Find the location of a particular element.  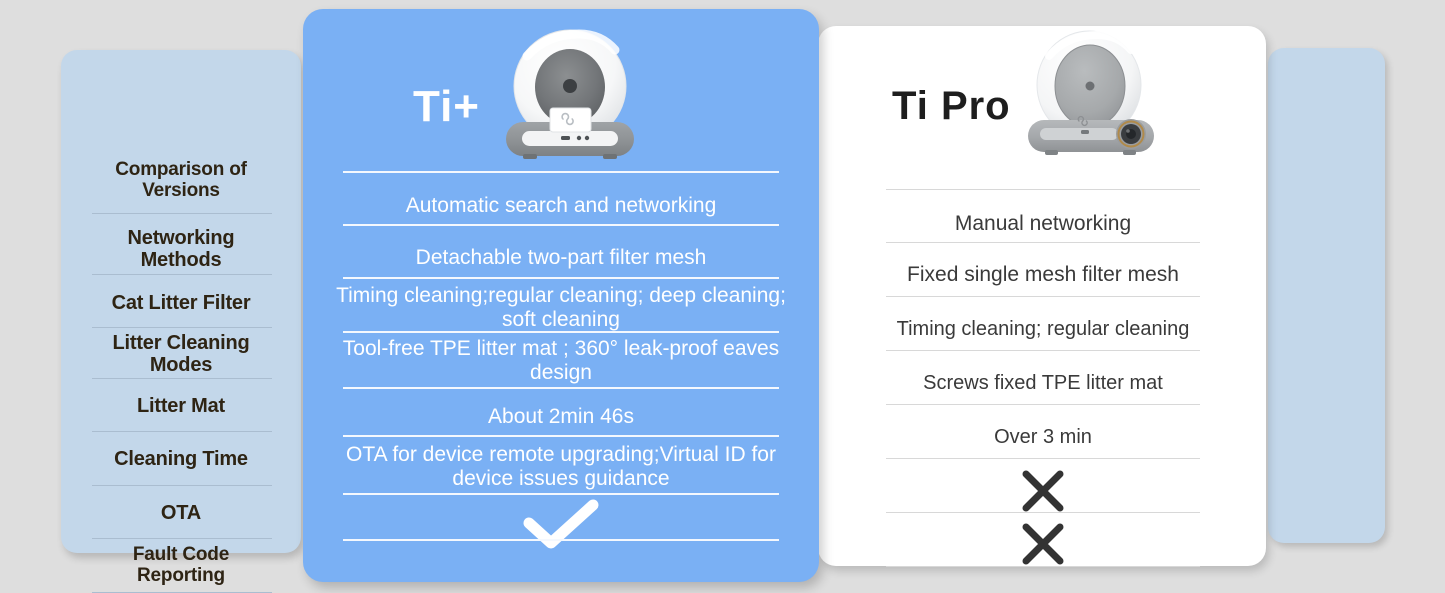

feature-label-cat-litter-filter-row: Cat Litter Filter is located at coordinates (181, 303).